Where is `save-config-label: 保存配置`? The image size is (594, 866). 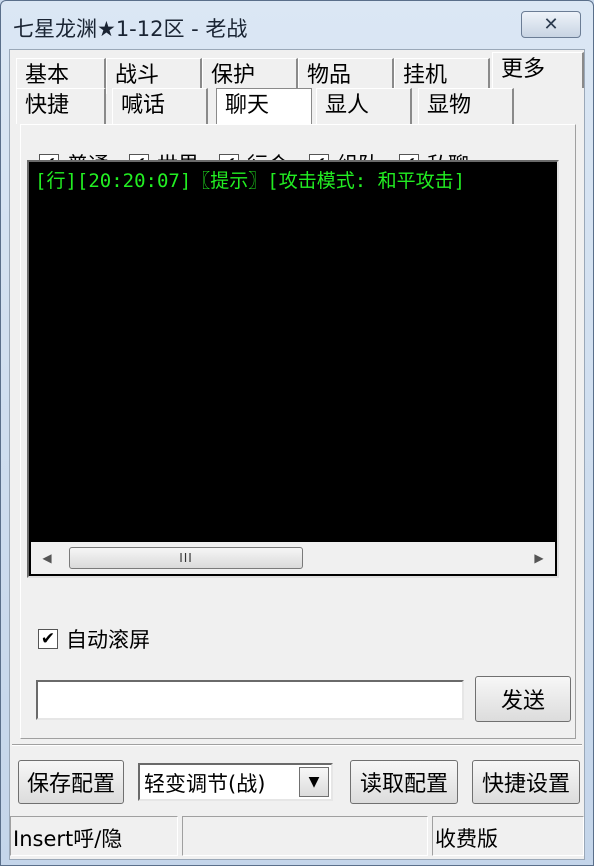
save-config-label: 保存配置 is located at coordinates (70, 784).